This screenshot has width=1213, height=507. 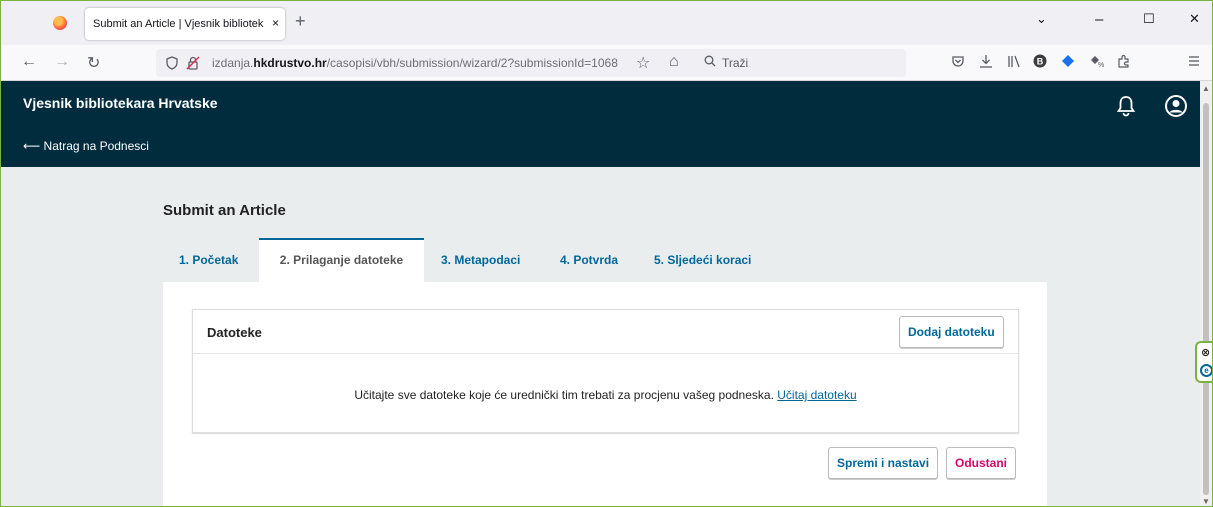 I want to click on minimize-icon: –, so click(x=1099, y=19).